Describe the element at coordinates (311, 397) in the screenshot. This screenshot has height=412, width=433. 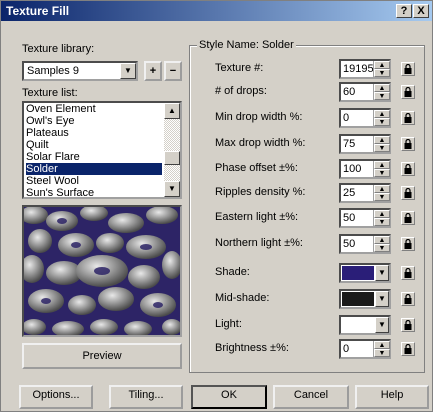
I see `cancel-button: Cancel` at that location.